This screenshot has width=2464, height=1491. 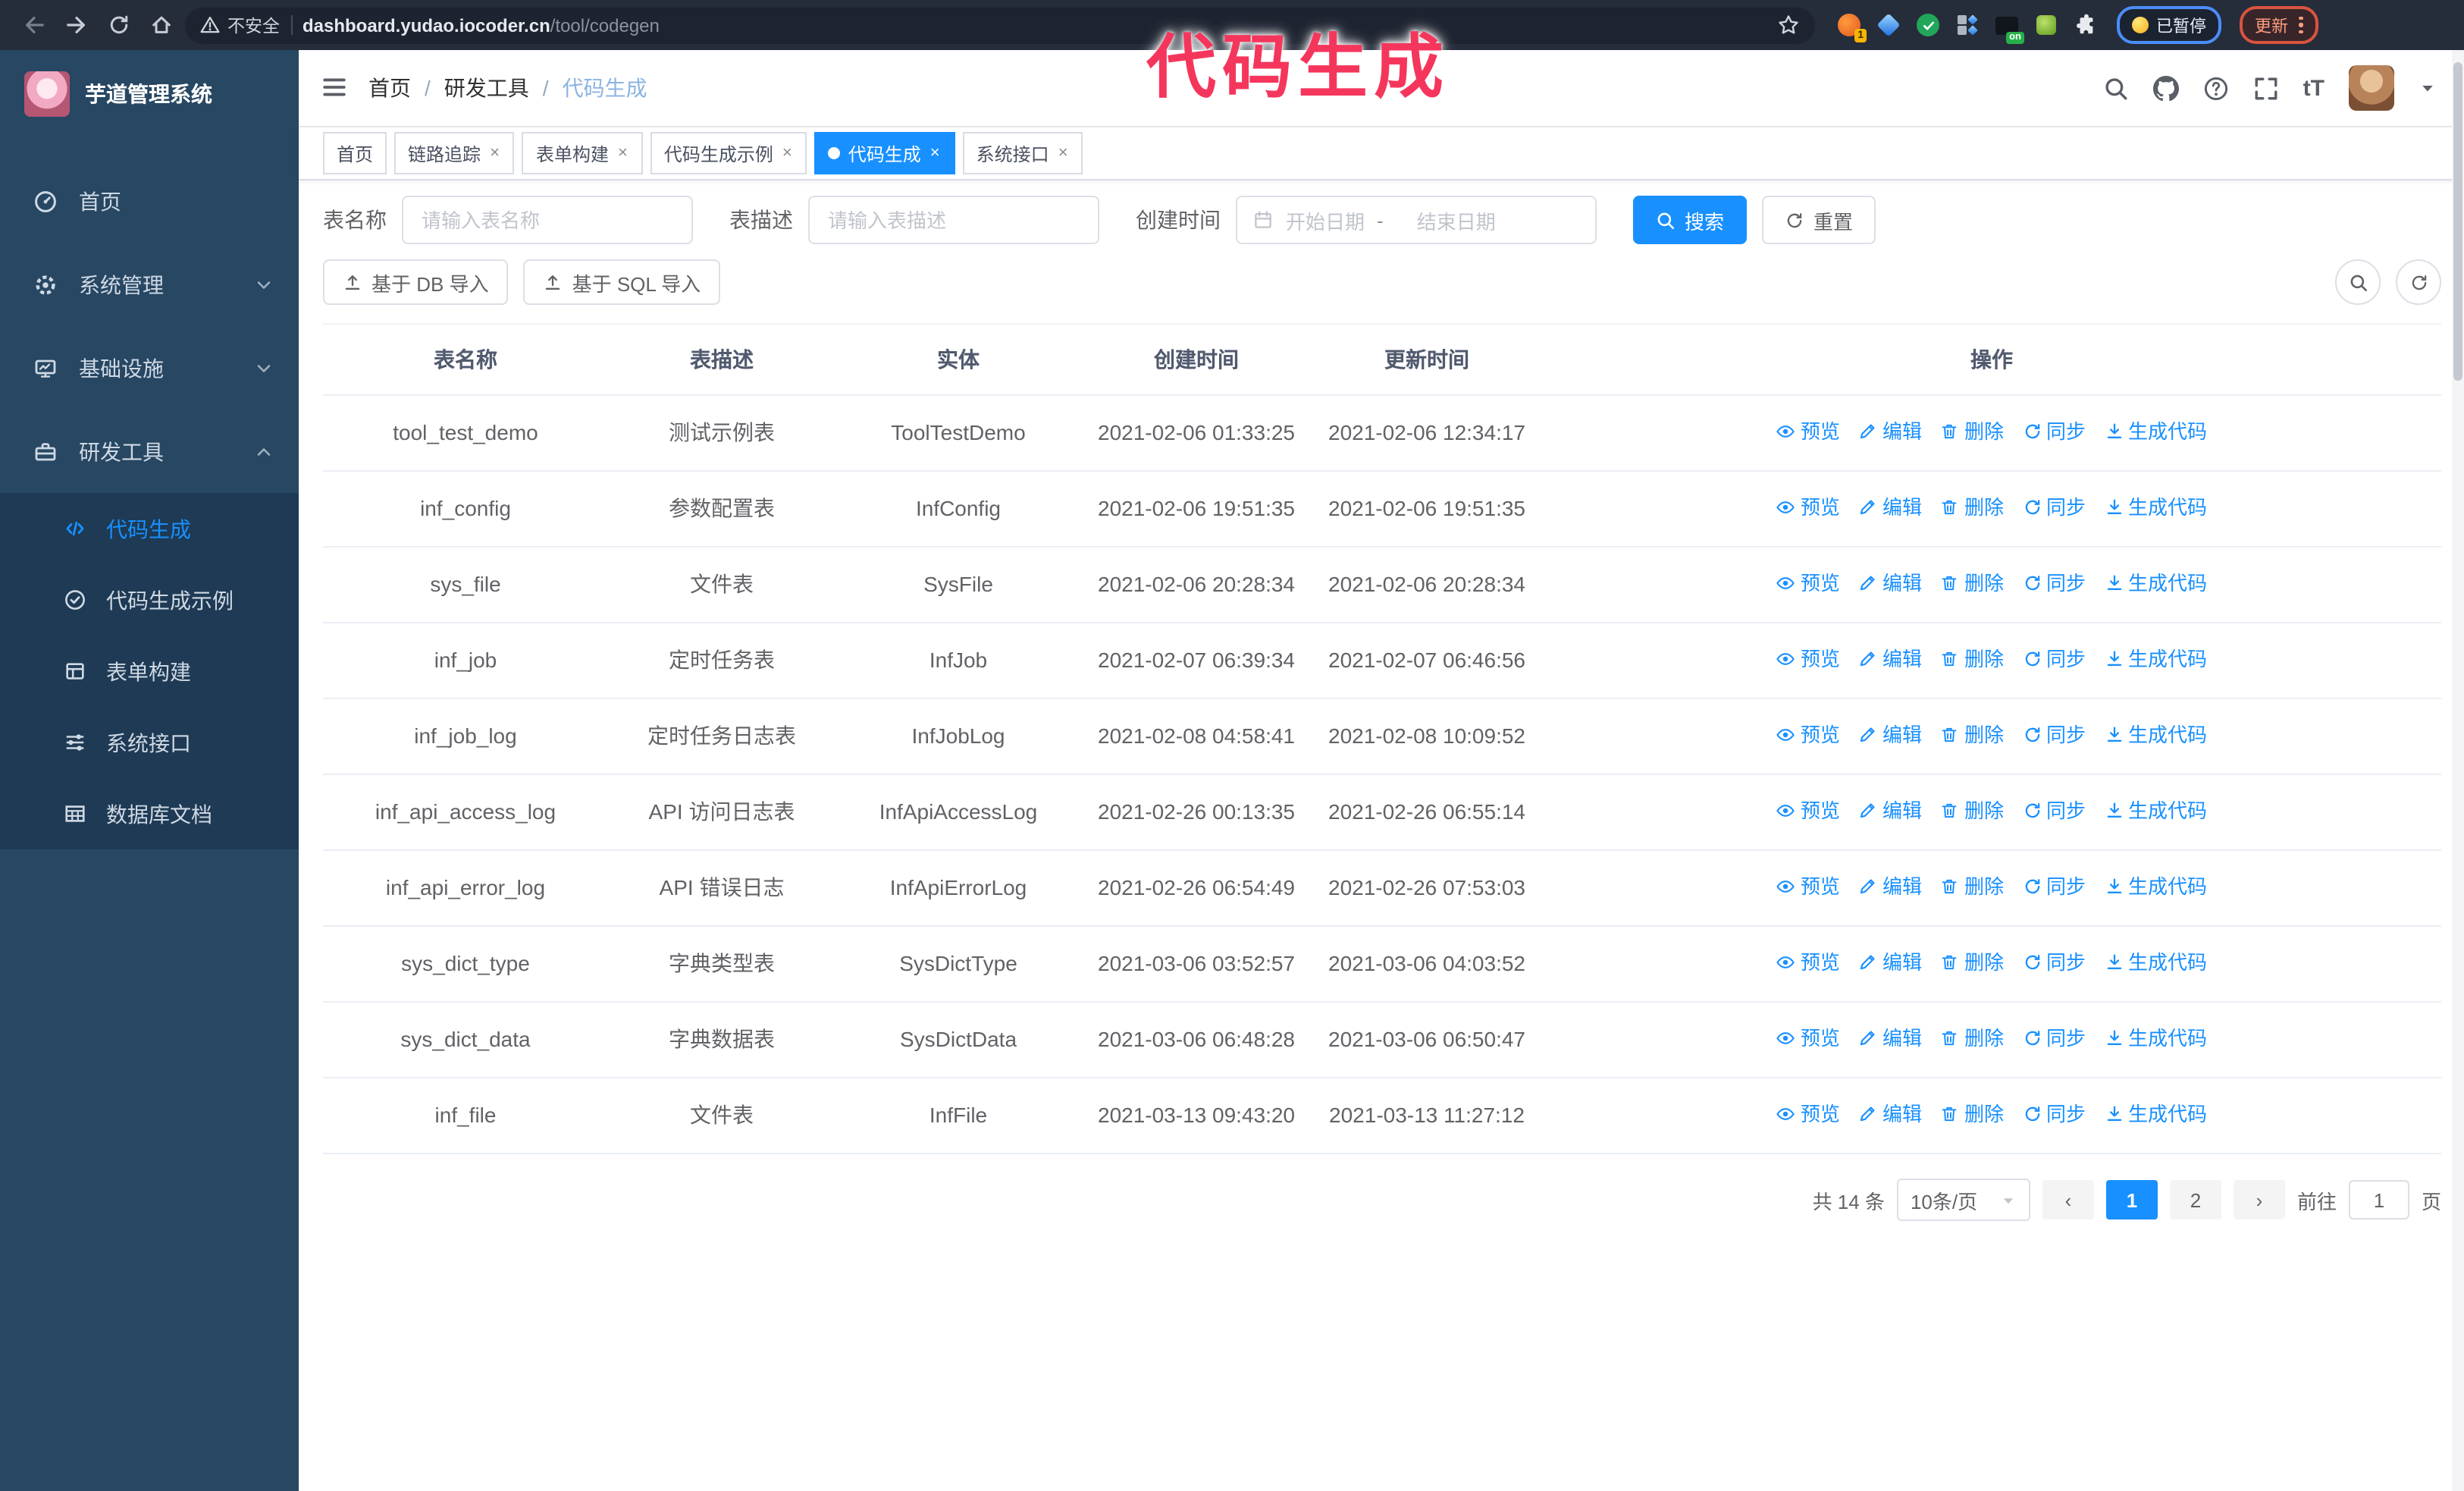 I want to click on table-desc-input, so click(x=954, y=220).